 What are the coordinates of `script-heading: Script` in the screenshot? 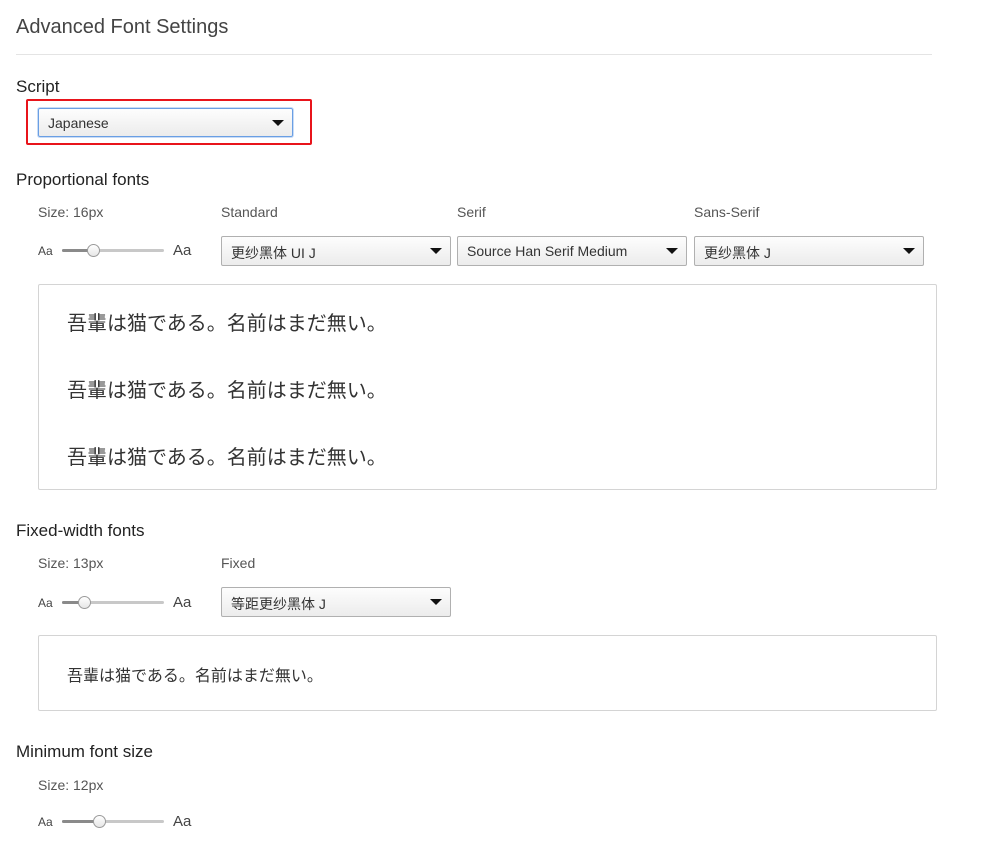 It's located at (38, 86).